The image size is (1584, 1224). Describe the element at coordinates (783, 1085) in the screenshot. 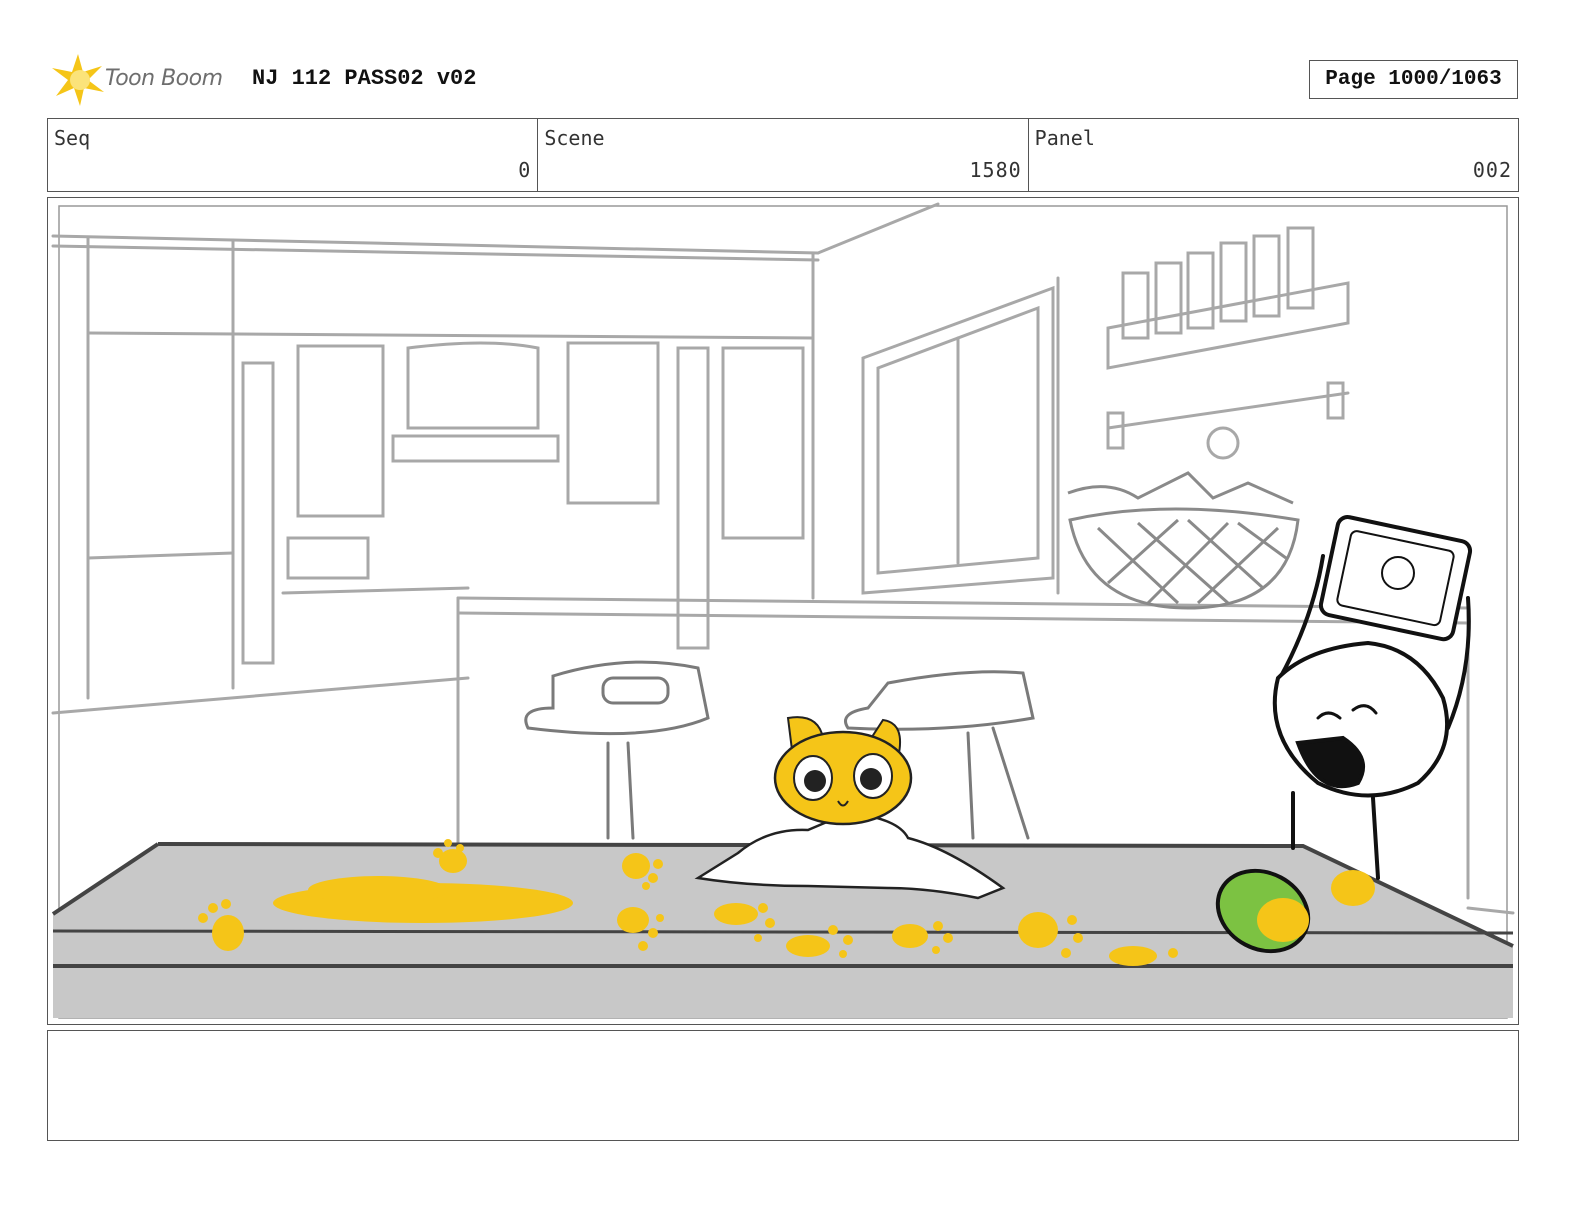

I see `notes-box` at that location.